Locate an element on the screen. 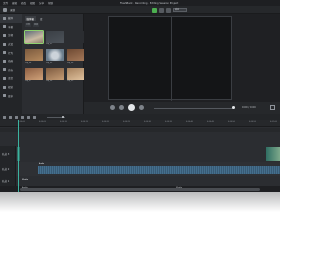  track-name: 轨道 2 is located at coordinates (6, 169).